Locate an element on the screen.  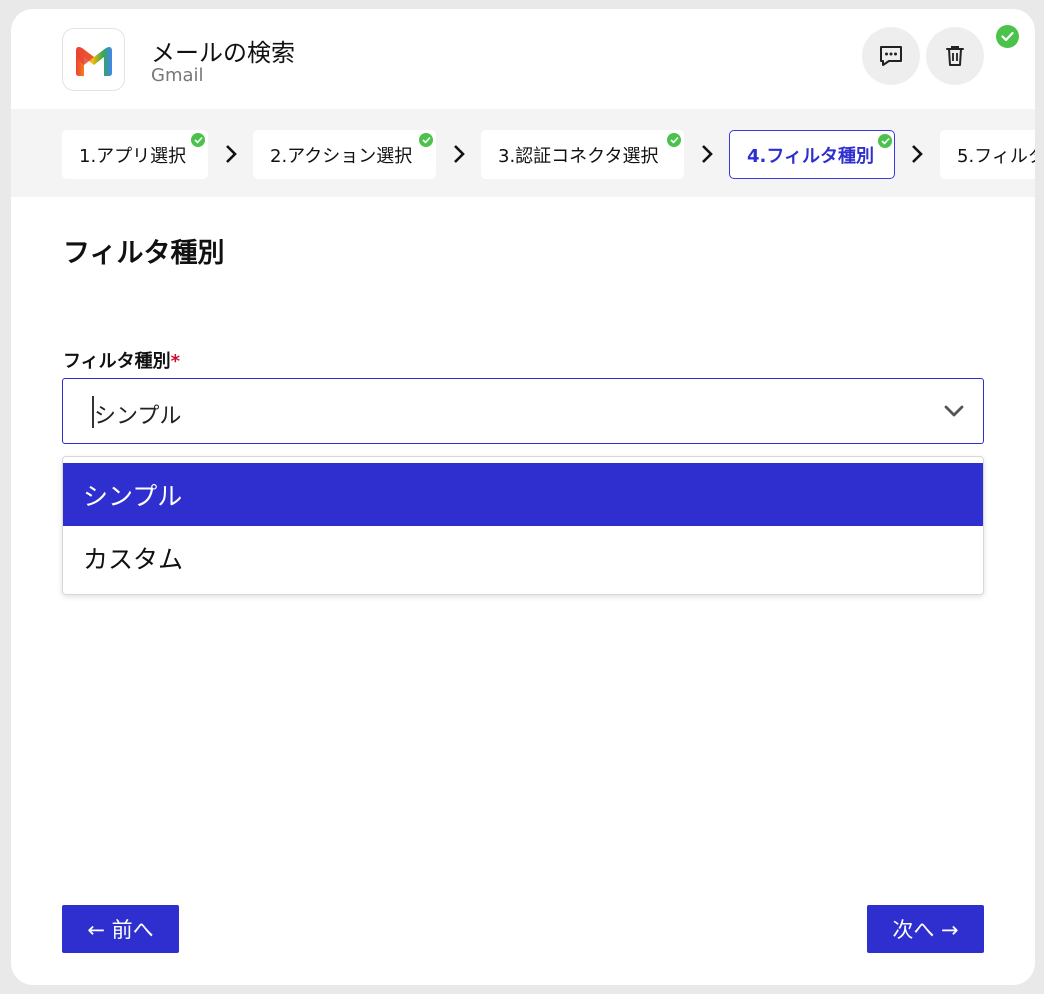
step-filter: 5.フィルタ is located at coordinates (987, 154).